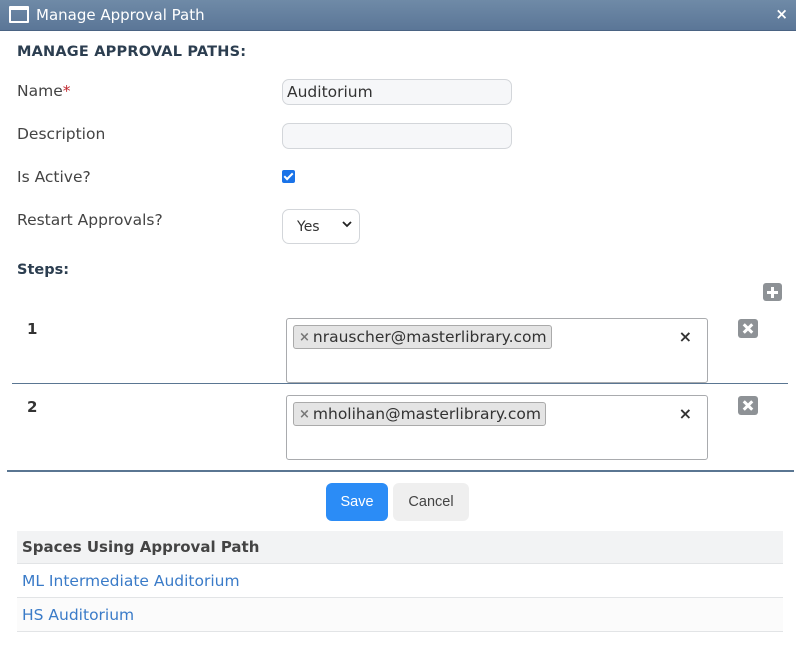 This screenshot has height=672, width=796. Describe the element at coordinates (772, 292) in the screenshot. I see `add-step-button` at that location.